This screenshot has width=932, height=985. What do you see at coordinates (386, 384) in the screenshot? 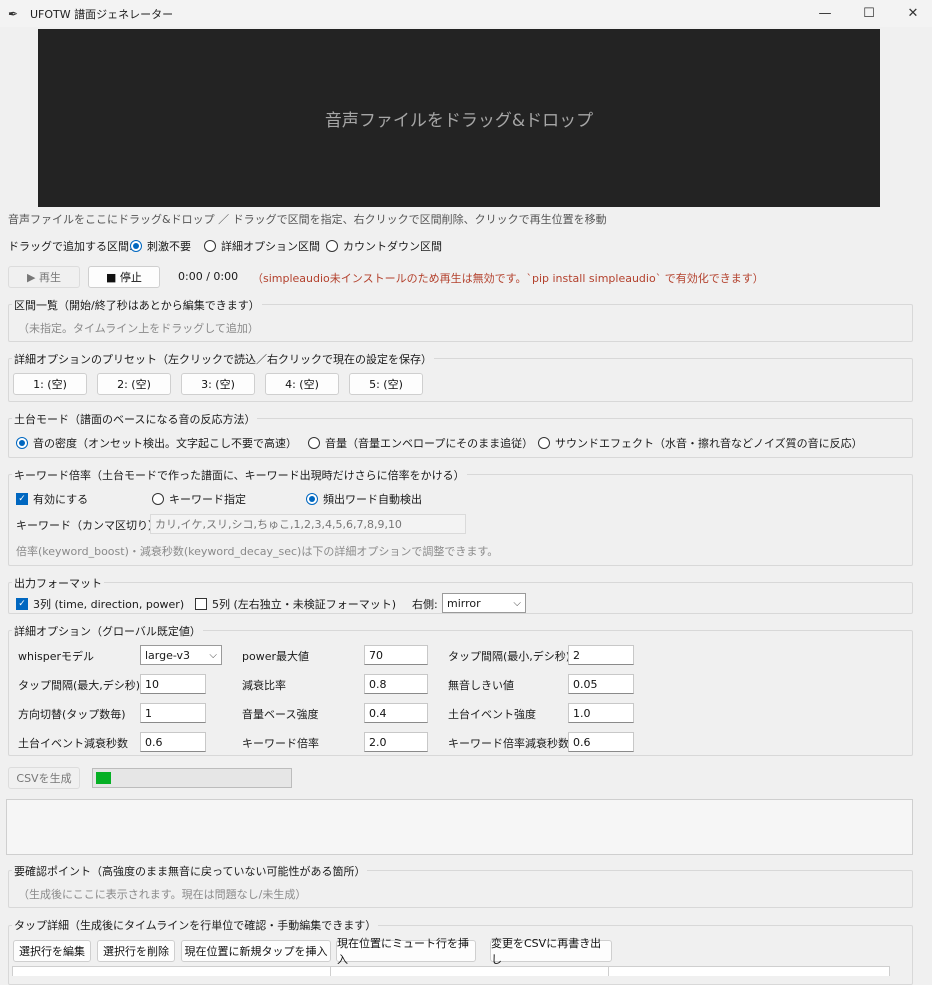
I see `preset-5-button: 5: (空)` at bounding box center [386, 384].